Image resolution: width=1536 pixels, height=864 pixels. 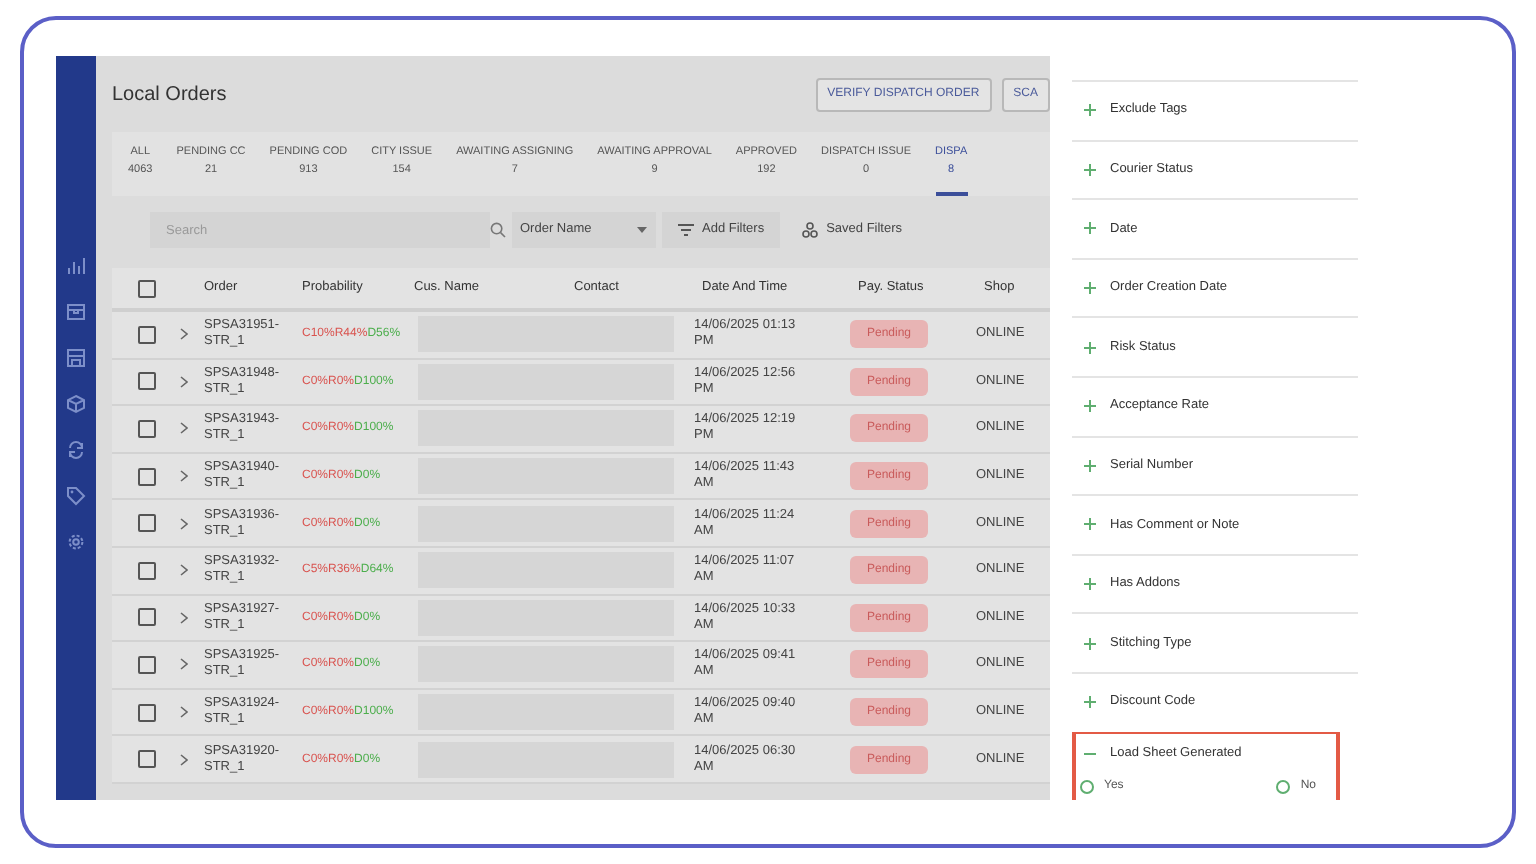 What do you see at coordinates (169, 95) in the screenshot?
I see `page-title: Local Orders` at bounding box center [169, 95].